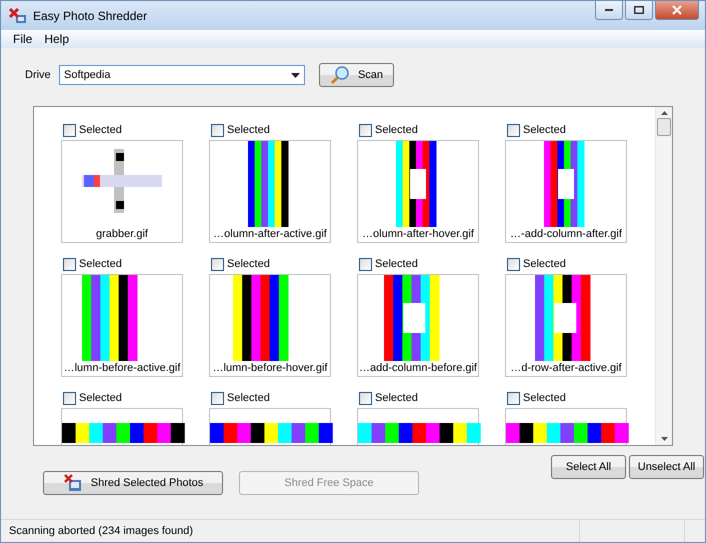 Image resolution: width=706 pixels, height=543 pixels. I want to click on file-name: …lumn-before-hover.gif, so click(270, 368).